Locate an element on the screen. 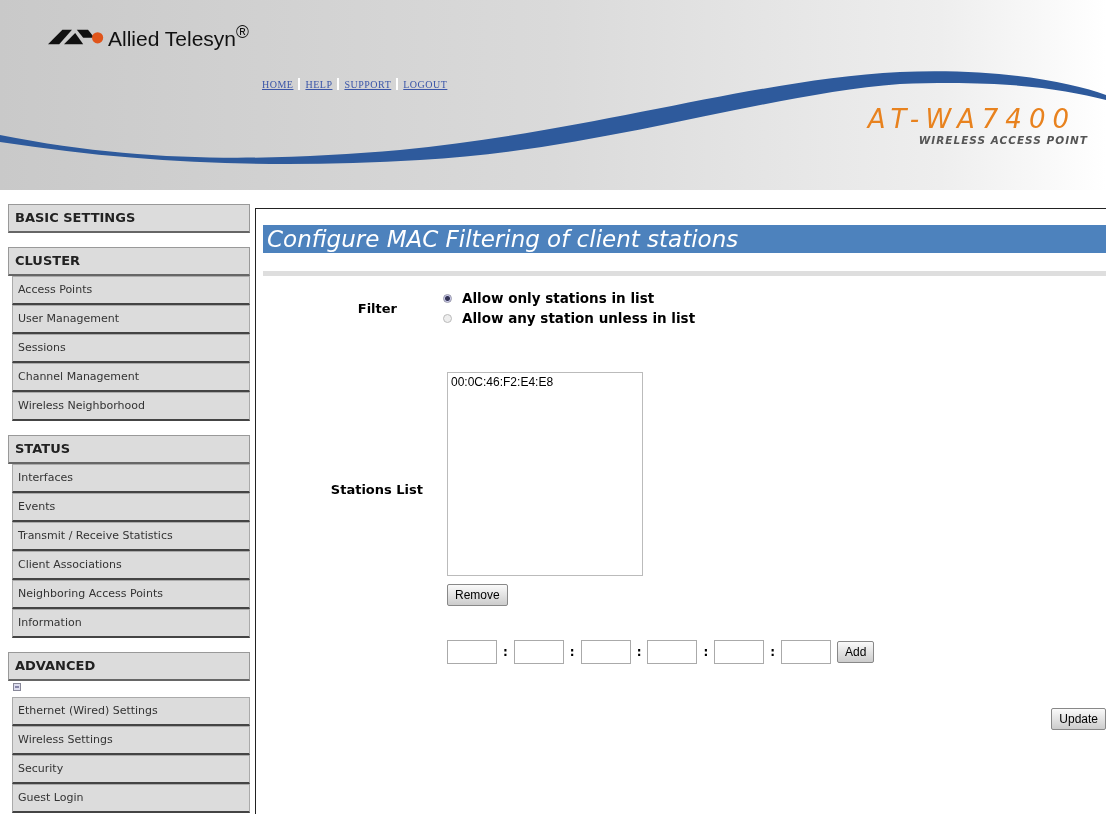 The image size is (1106, 814). sidebar-item: Events is located at coordinates (131, 507).